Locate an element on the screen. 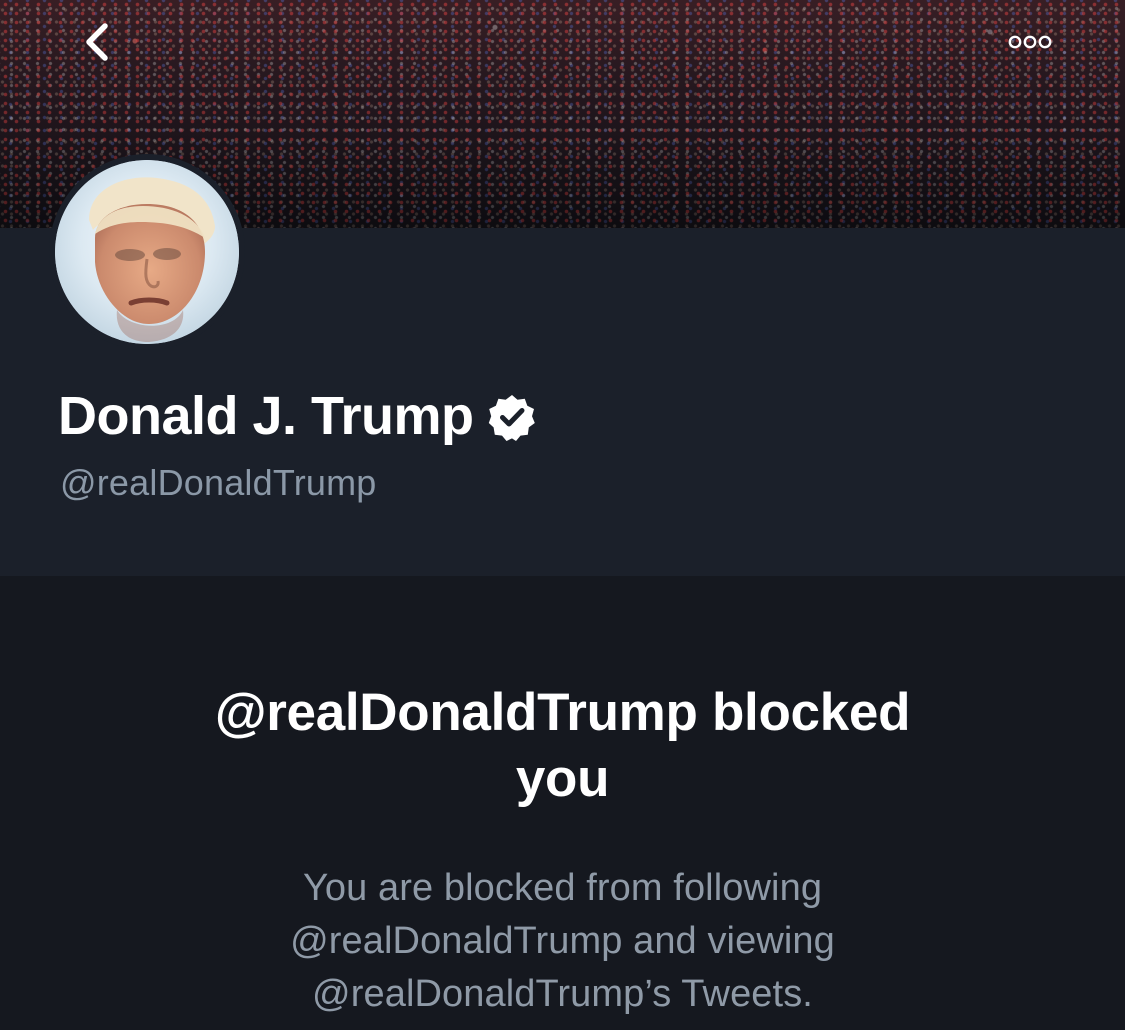 The image size is (1125, 1030). display-name-row: Donald J. Trump is located at coordinates (297, 416).